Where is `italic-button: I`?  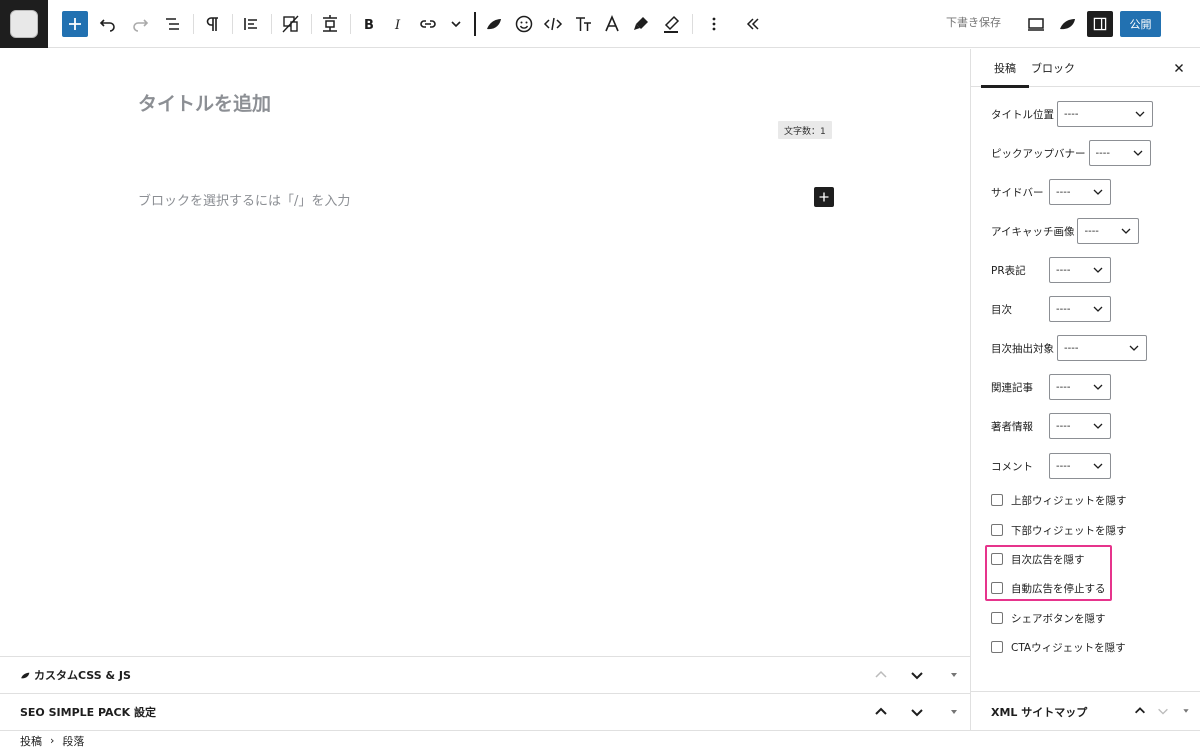
italic-button: I is located at coordinates (398, 24).